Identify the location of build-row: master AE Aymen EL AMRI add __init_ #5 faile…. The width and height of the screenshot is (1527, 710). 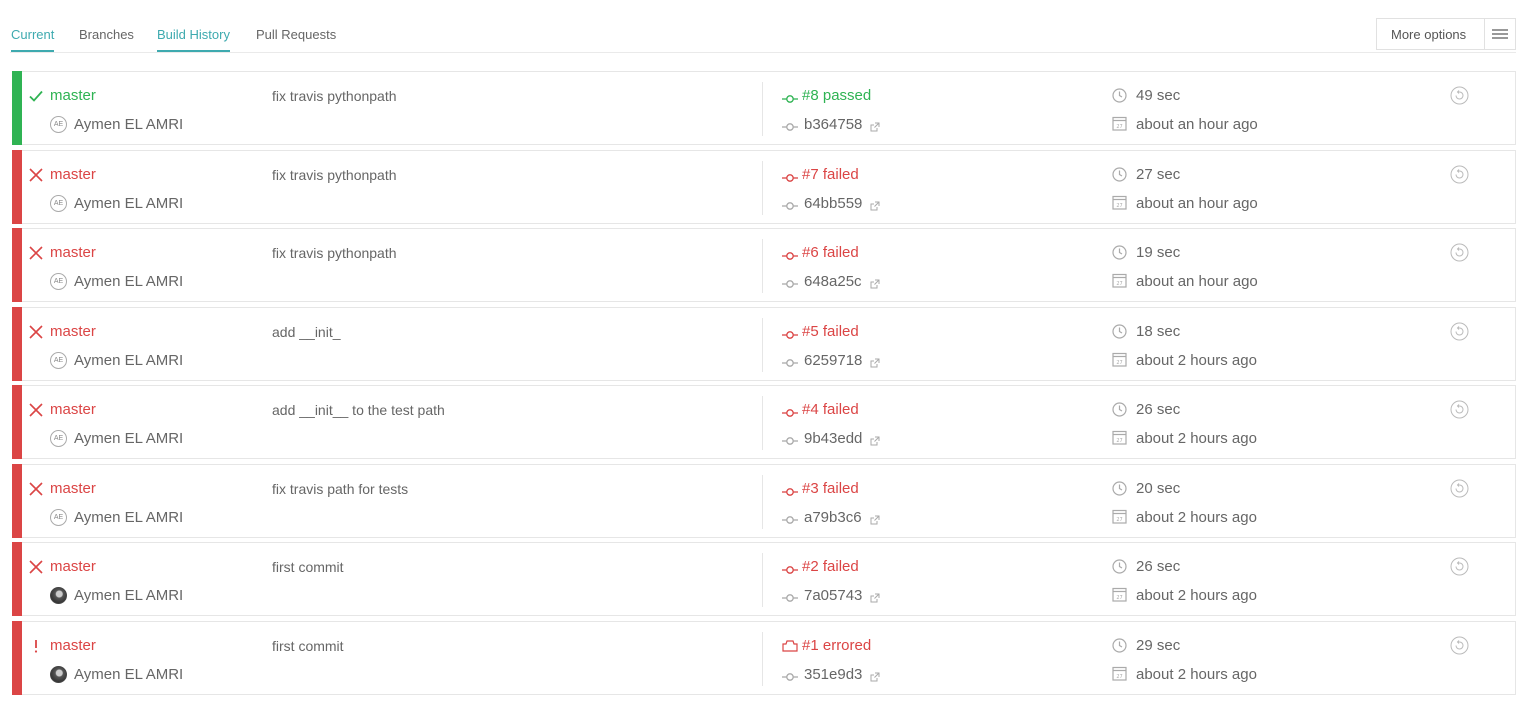
(764, 344).